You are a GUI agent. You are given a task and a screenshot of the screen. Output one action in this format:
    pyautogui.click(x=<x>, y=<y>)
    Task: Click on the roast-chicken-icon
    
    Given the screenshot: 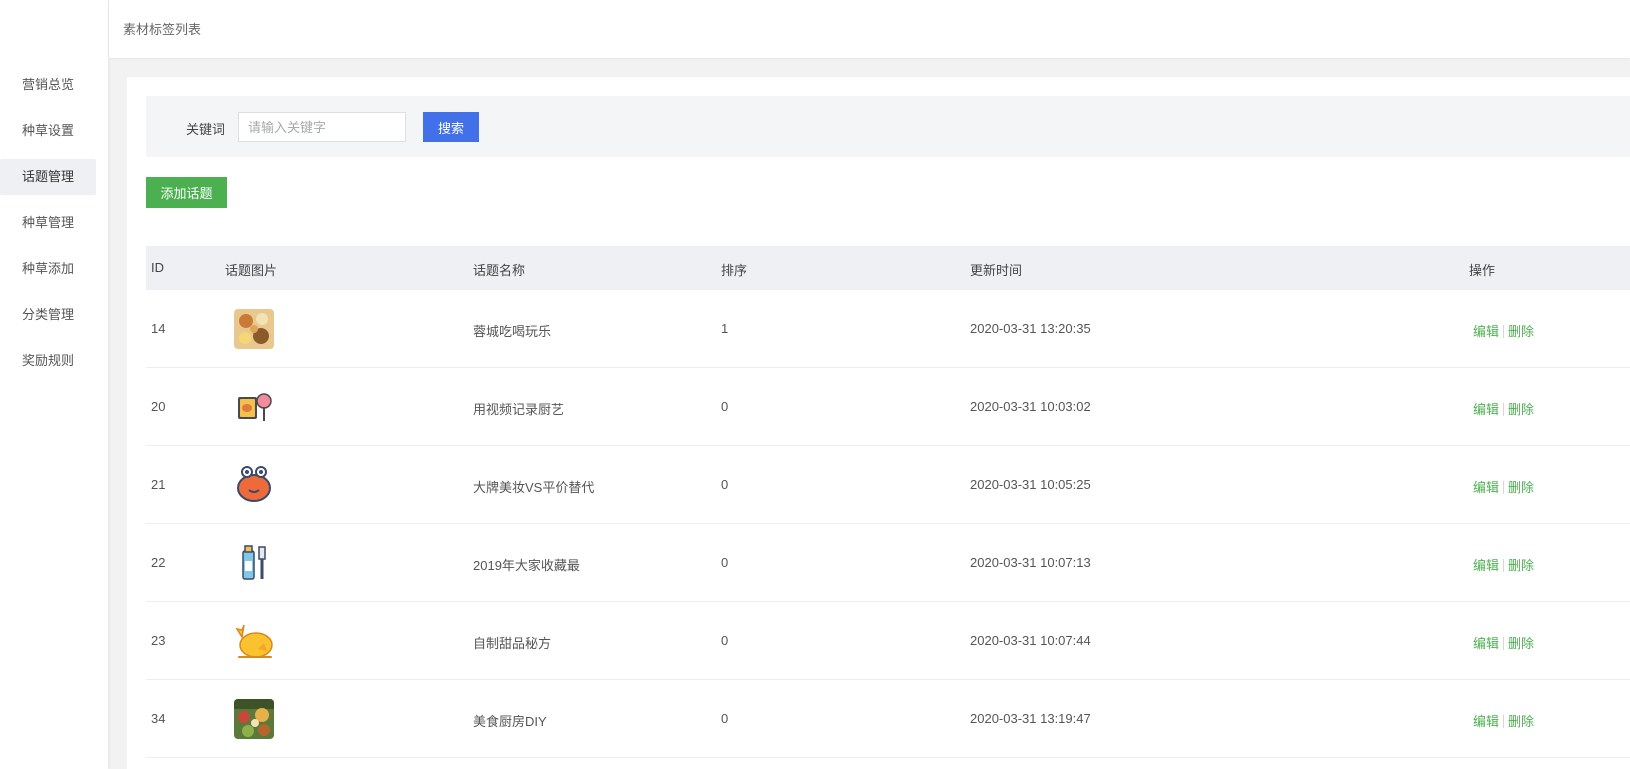 What is the action you would take?
    pyautogui.click(x=254, y=641)
    